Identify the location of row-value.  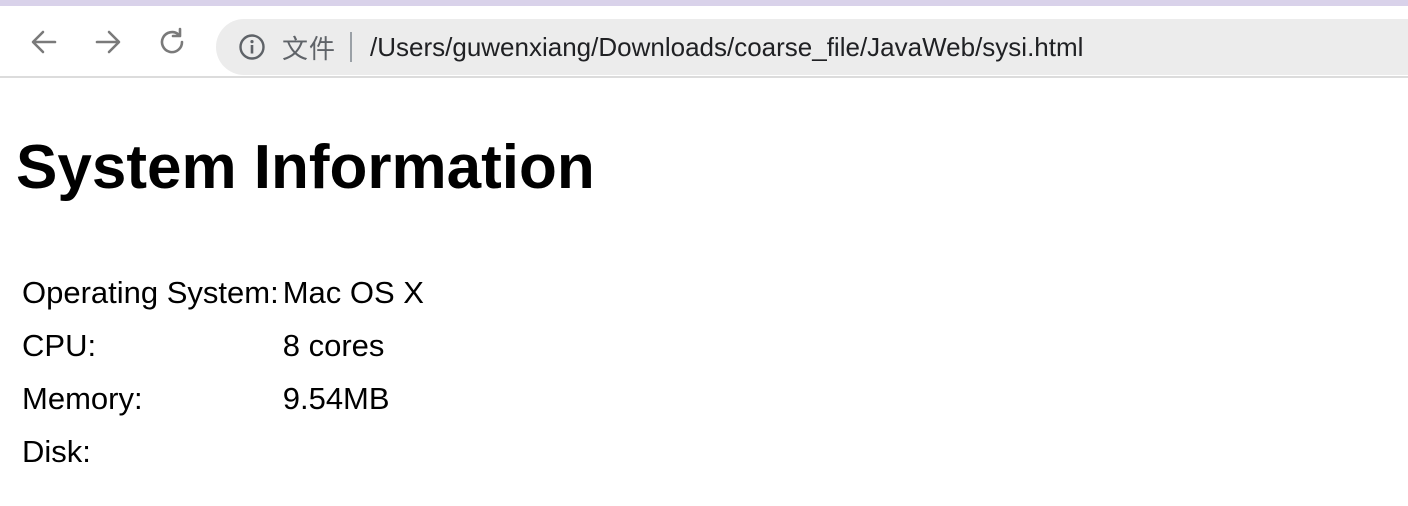
(353, 451).